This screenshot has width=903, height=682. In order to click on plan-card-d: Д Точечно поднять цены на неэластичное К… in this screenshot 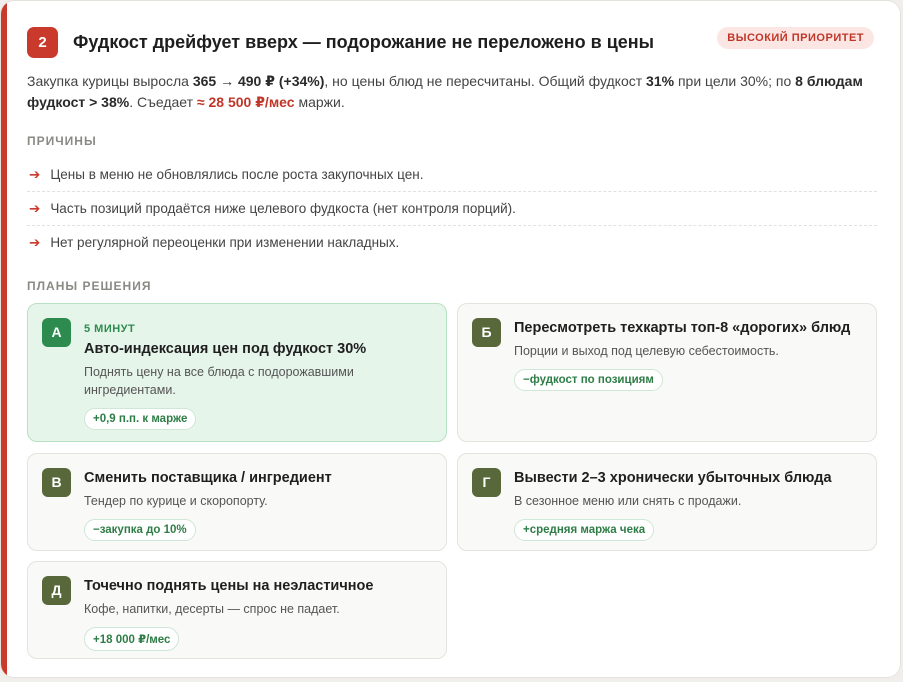, I will do `click(237, 610)`.